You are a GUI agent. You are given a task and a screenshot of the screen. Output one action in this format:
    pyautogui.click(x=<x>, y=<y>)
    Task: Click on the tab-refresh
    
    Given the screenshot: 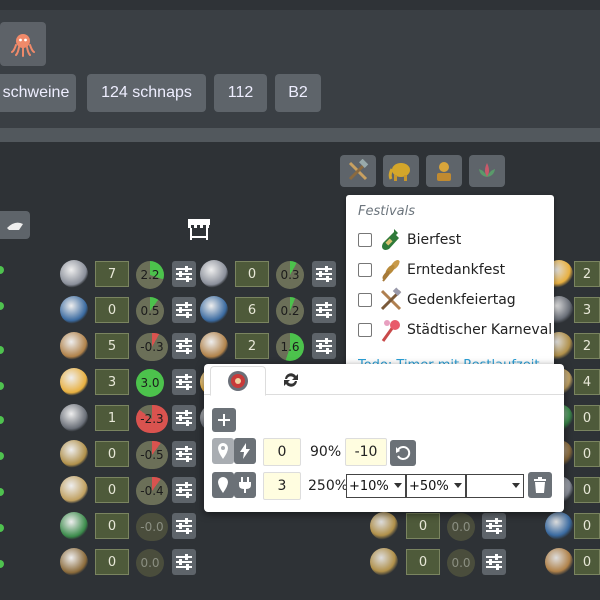 What is the action you would take?
    pyautogui.click(x=291, y=380)
    